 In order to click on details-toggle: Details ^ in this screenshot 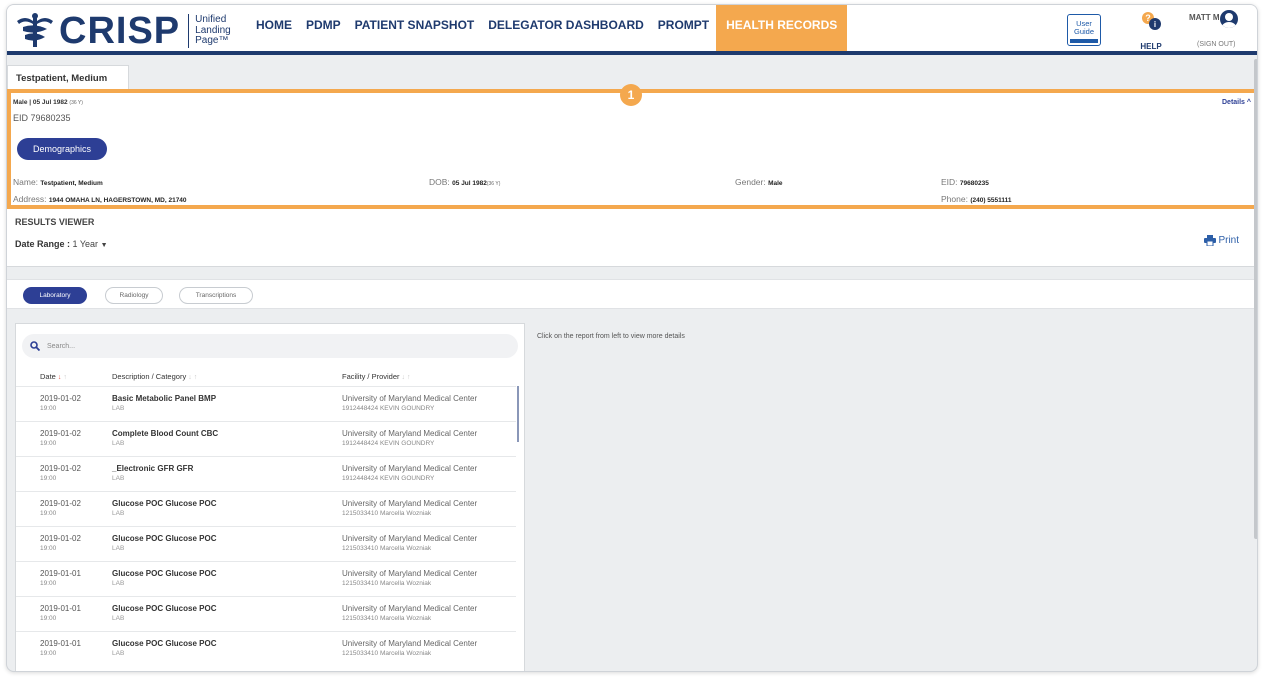, I will do `click(1236, 102)`.